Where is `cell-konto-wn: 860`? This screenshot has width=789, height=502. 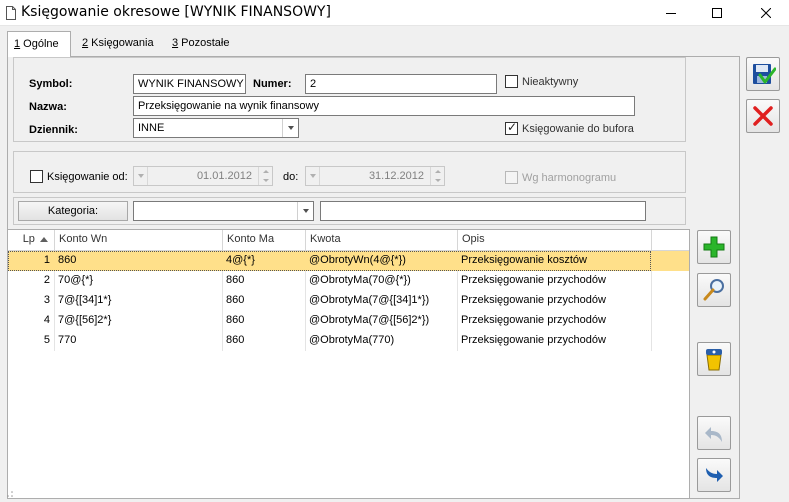
cell-konto-wn: 860 is located at coordinates (67, 260).